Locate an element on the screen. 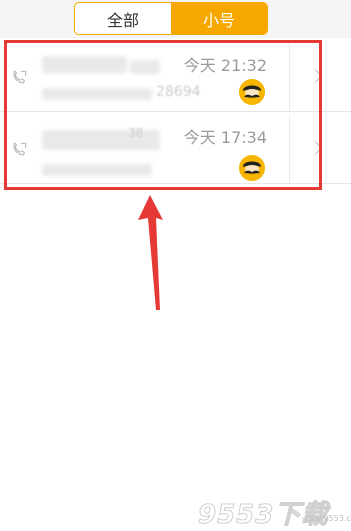 Image resolution: width=351 pixels, height=531 pixels. segment-control: 全部 小号 is located at coordinates (171, 18).